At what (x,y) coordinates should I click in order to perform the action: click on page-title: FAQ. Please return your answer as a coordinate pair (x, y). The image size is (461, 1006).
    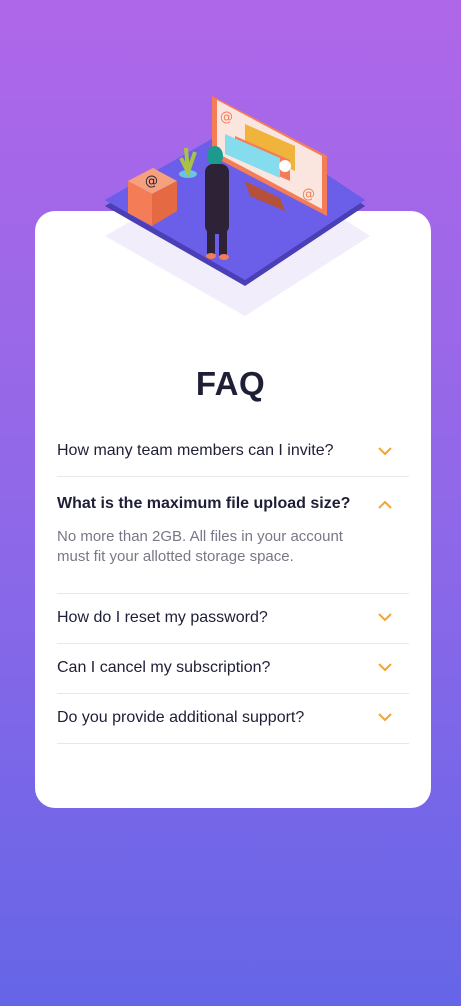
    Looking at the image, I should click on (230, 383).